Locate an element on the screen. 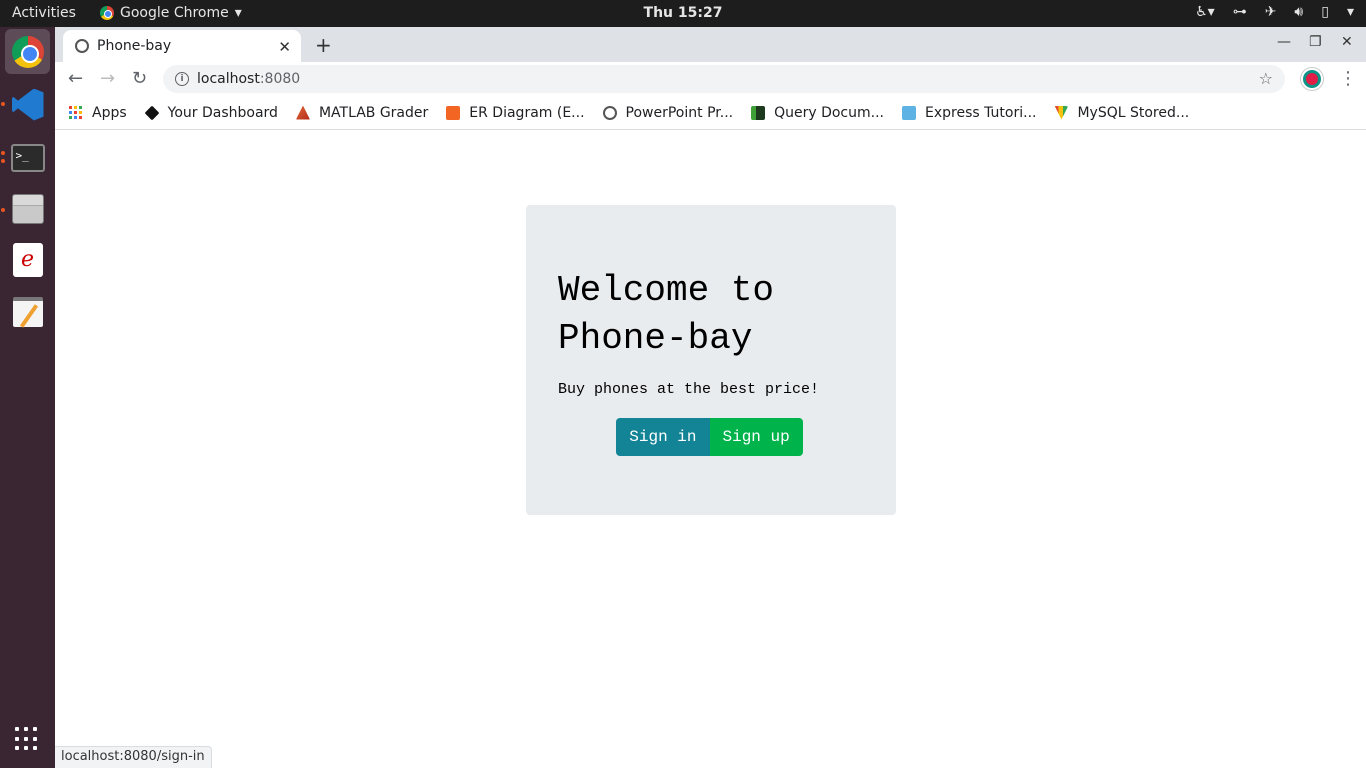  browser-toolbar: ← → ↻ i localhost:8080 ☆ ⋮ is located at coordinates (710, 79).